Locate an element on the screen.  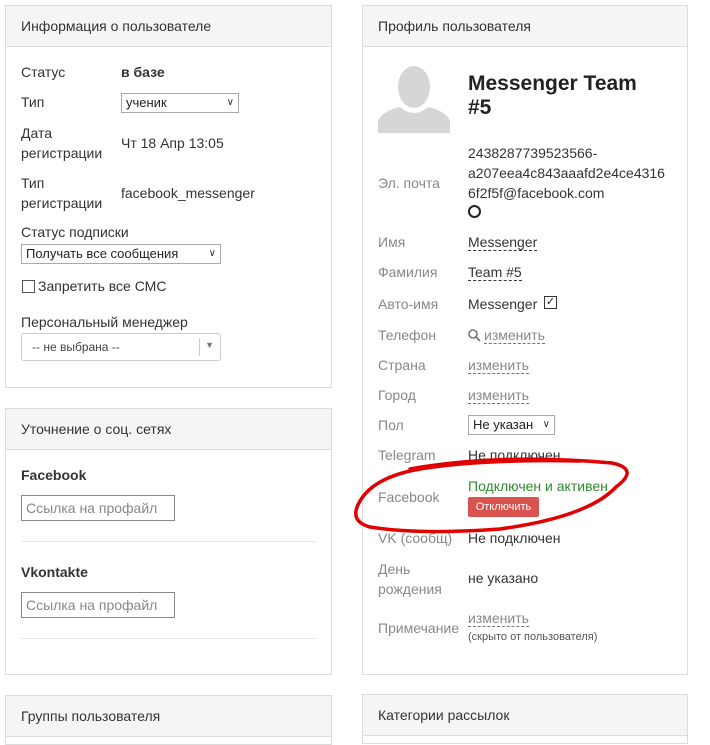
telegram-status: Не подключен is located at coordinates (514, 455).